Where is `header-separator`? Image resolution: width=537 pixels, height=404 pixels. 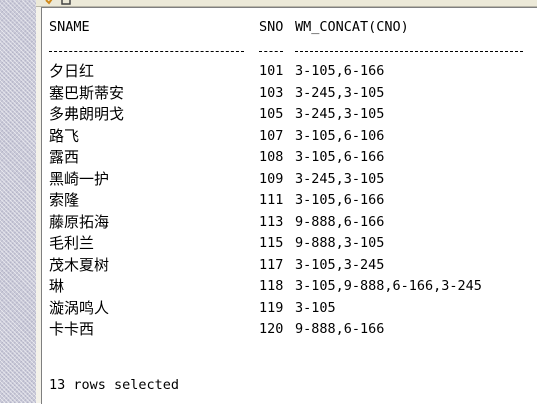
header-separator is located at coordinates (289, 51).